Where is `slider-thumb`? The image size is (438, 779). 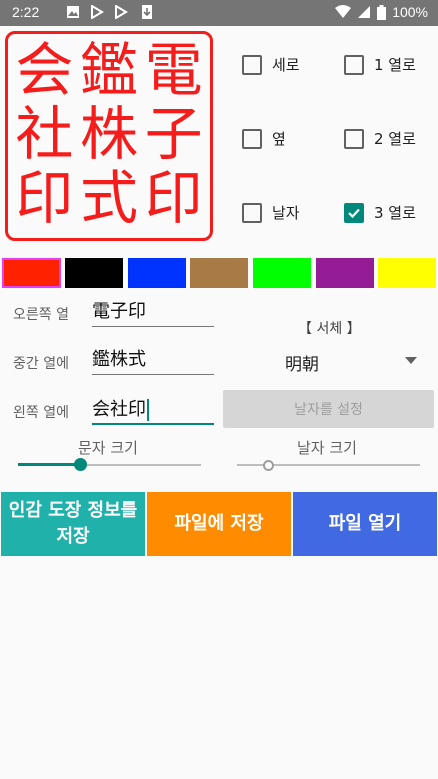
slider-thumb is located at coordinates (80, 464).